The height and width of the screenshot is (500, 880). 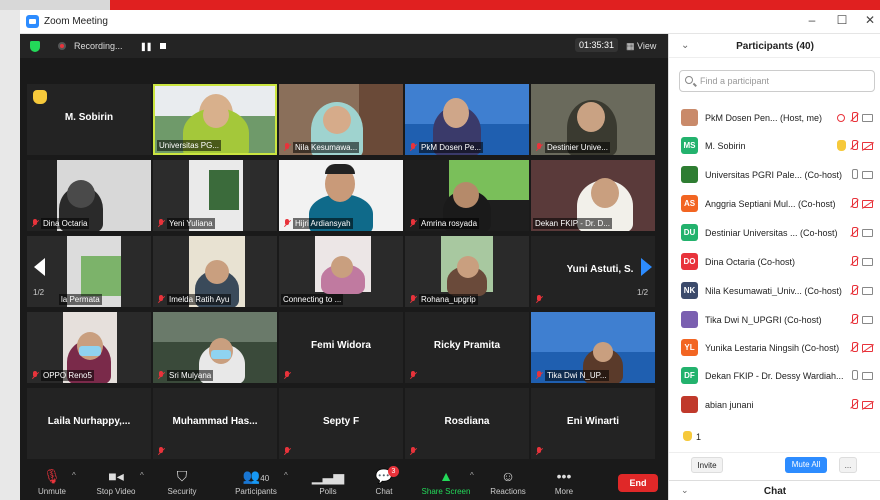 I want to click on more-button: ••• More, so click(x=564, y=482).